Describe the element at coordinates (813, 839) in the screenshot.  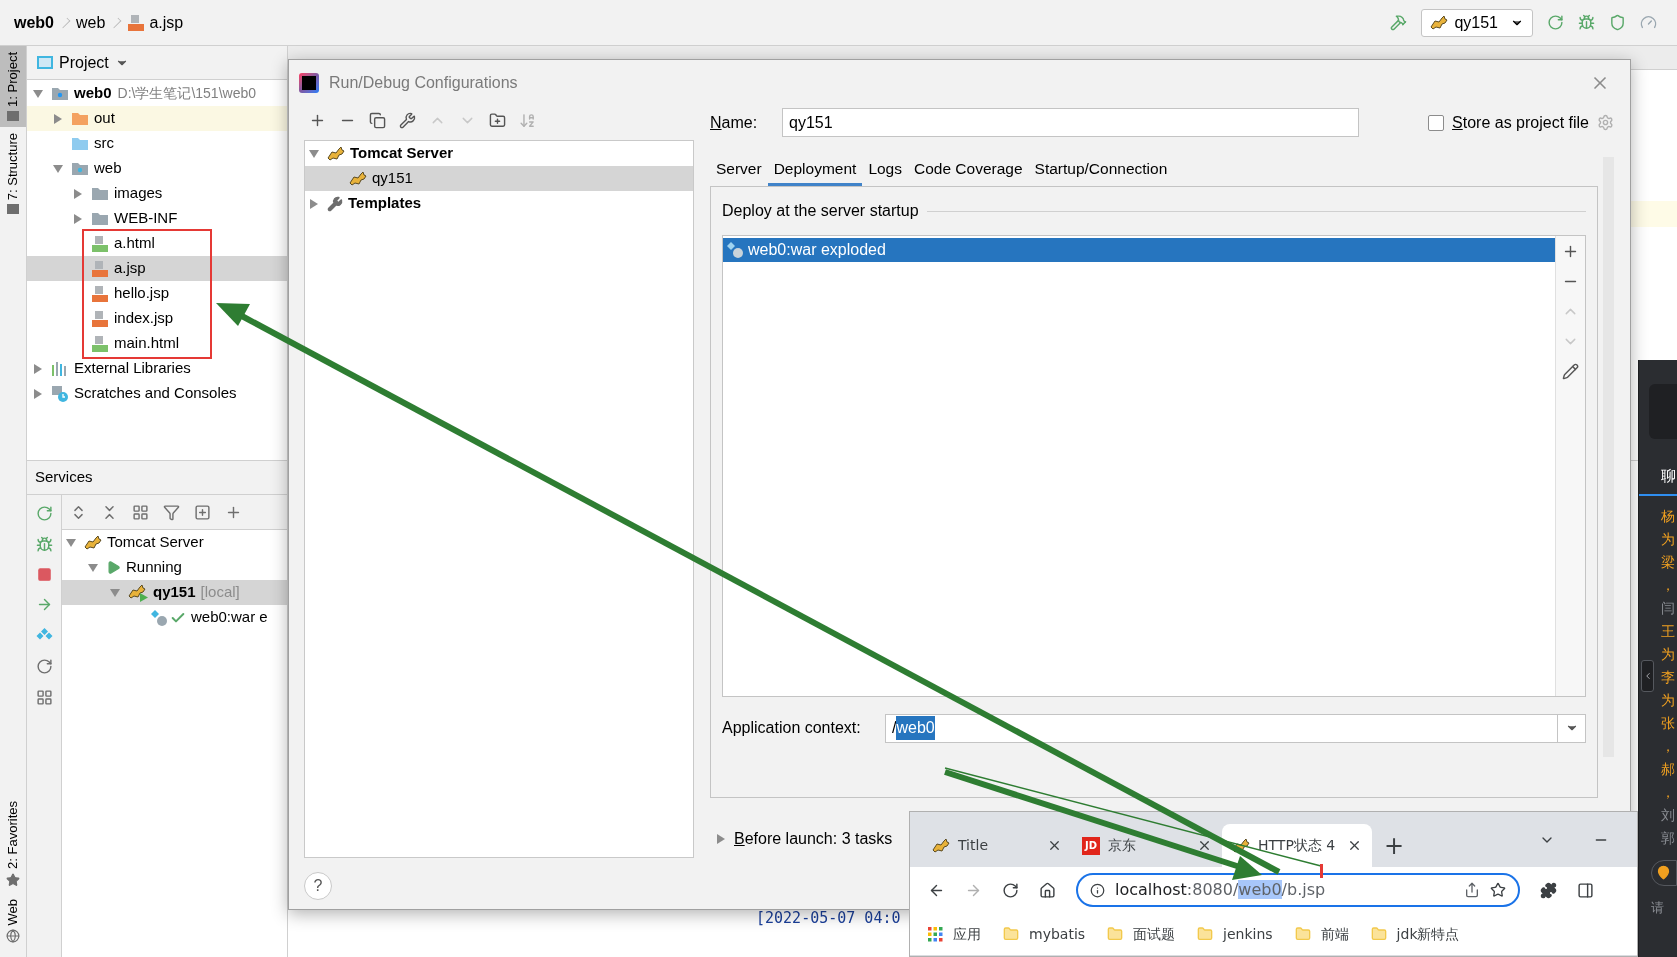
I see `before-launch-toggle: Before launch: 3 tasks` at that location.